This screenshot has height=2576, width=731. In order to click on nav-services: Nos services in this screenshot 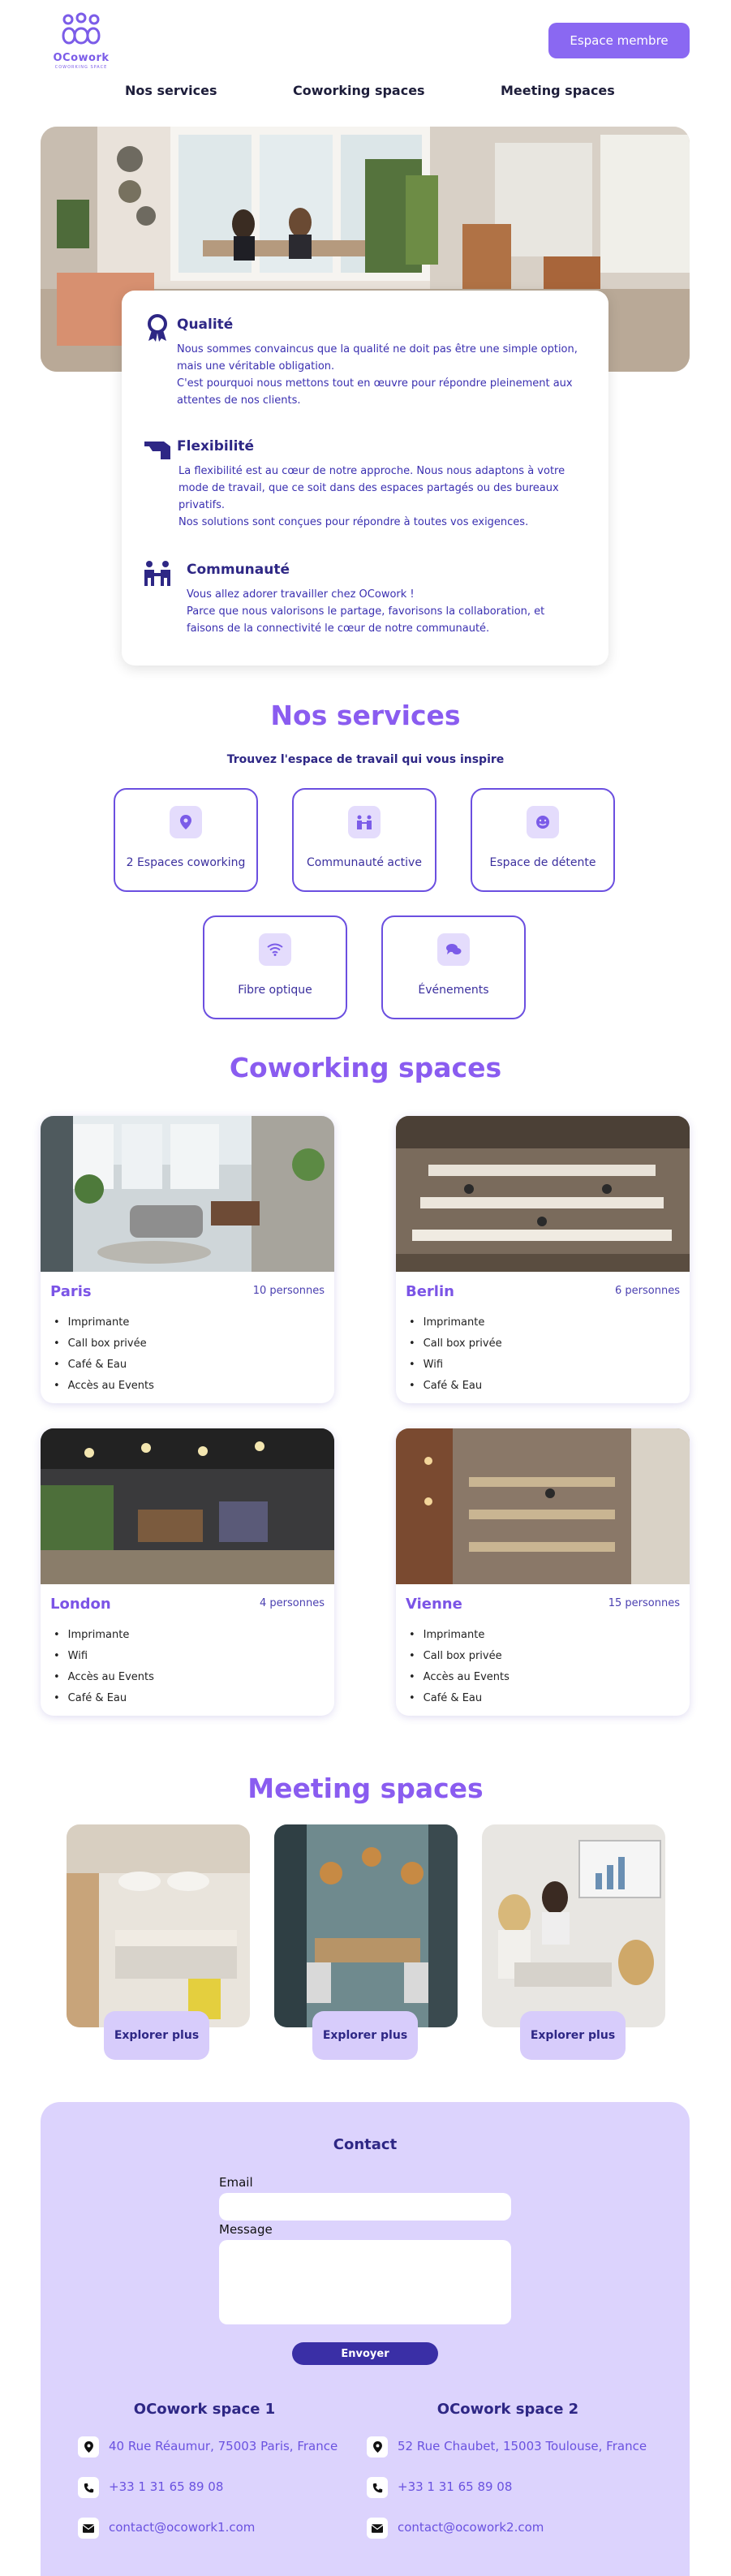, I will do `click(171, 91)`.